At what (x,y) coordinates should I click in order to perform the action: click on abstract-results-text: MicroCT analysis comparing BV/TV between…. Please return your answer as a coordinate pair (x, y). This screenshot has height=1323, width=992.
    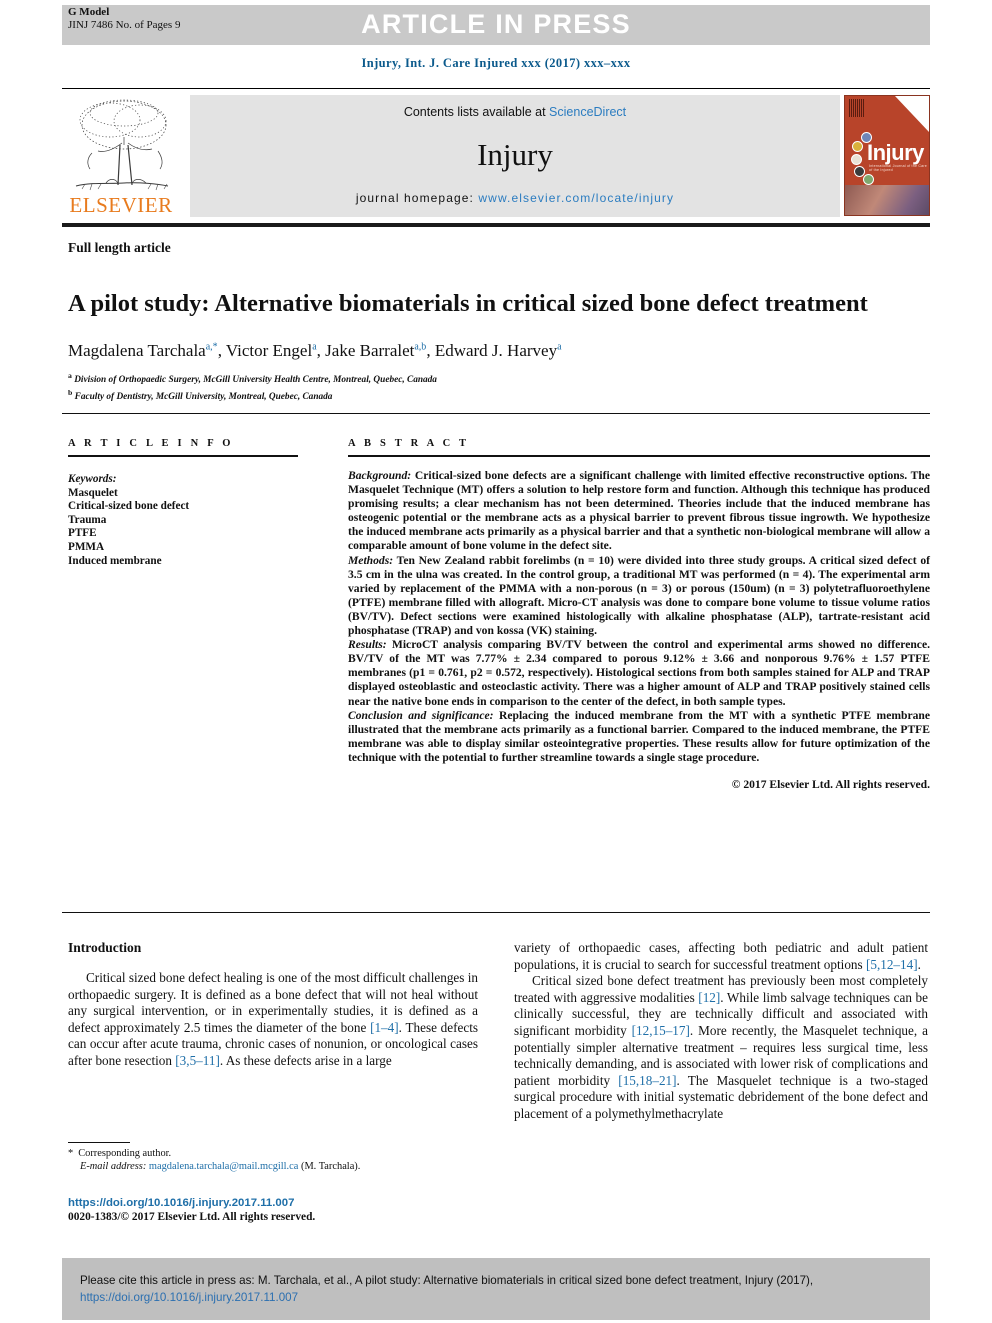
    Looking at the image, I should click on (639, 673).